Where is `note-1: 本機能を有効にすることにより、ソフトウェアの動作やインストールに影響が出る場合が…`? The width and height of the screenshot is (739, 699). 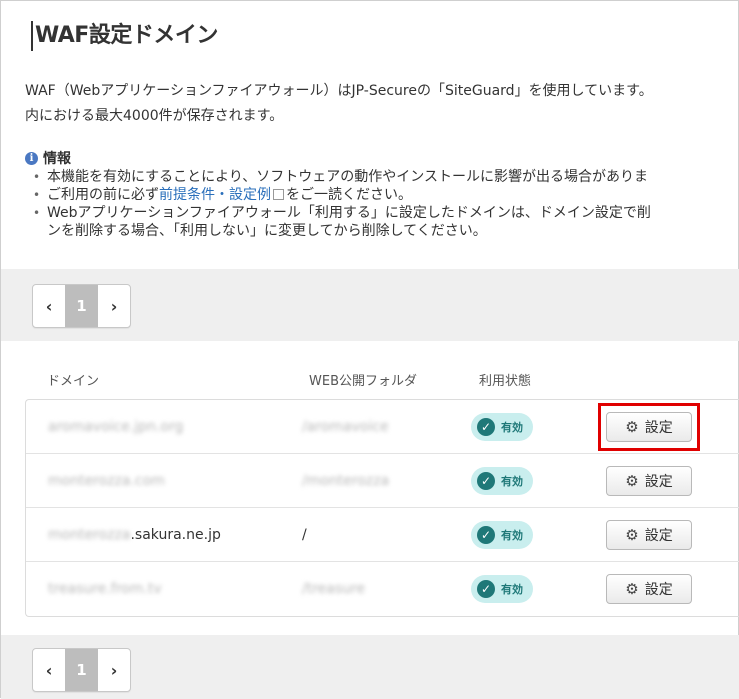 note-1: 本機能を有効にすることにより、ソフトウェアの動作やインストールに影響が出る場合が… is located at coordinates (385, 177).